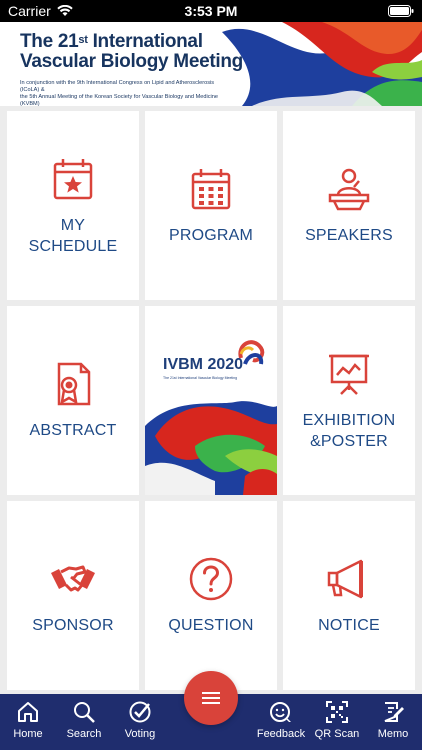 The width and height of the screenshot is (422, 750). I want to click on notice-tile: NOTICE, so click(349, 595).